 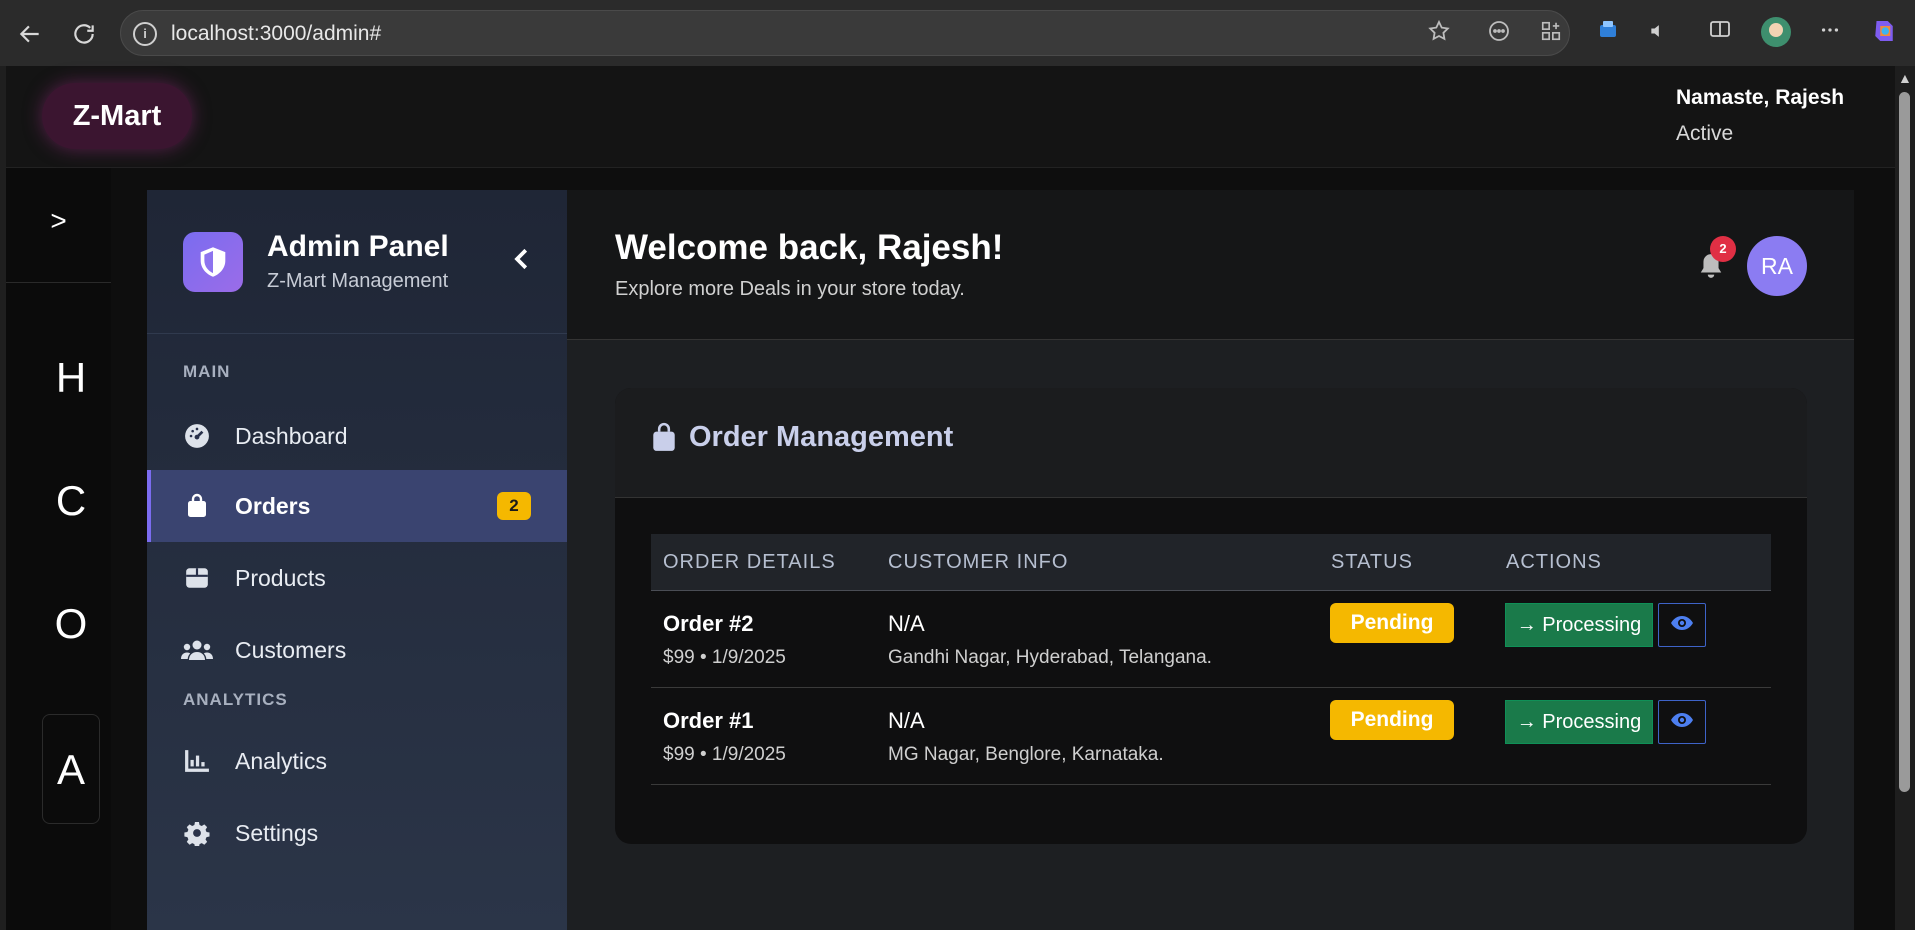 I want to click on sidebar-item-label: Settings, so click(x=277, y=832).